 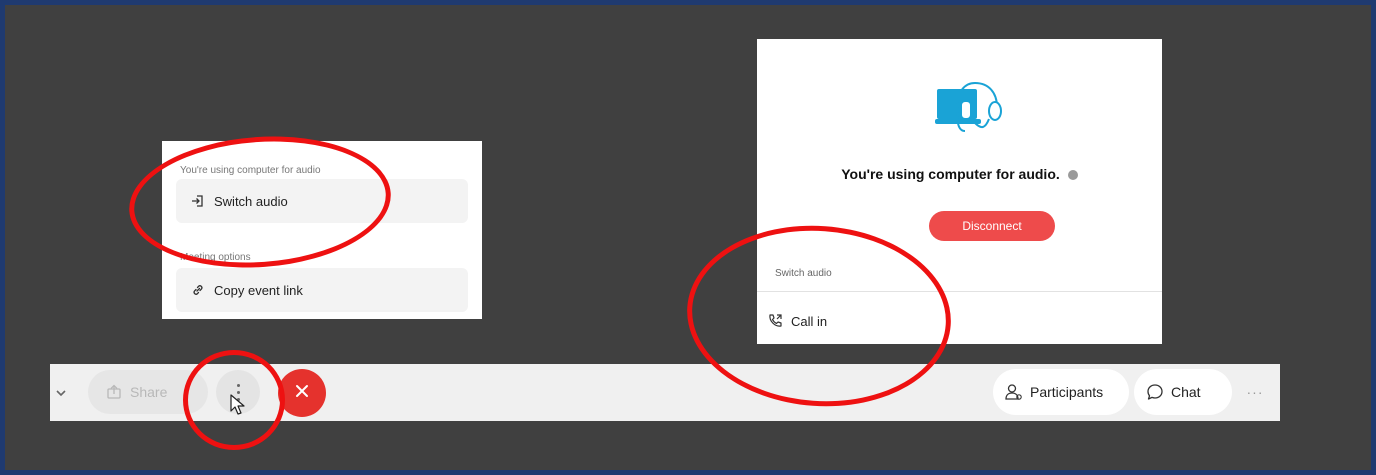 What do you see at coordinates (61, 393) in the screenshot?
I see `chevron-down-icon` at bounding box center [61, 393].